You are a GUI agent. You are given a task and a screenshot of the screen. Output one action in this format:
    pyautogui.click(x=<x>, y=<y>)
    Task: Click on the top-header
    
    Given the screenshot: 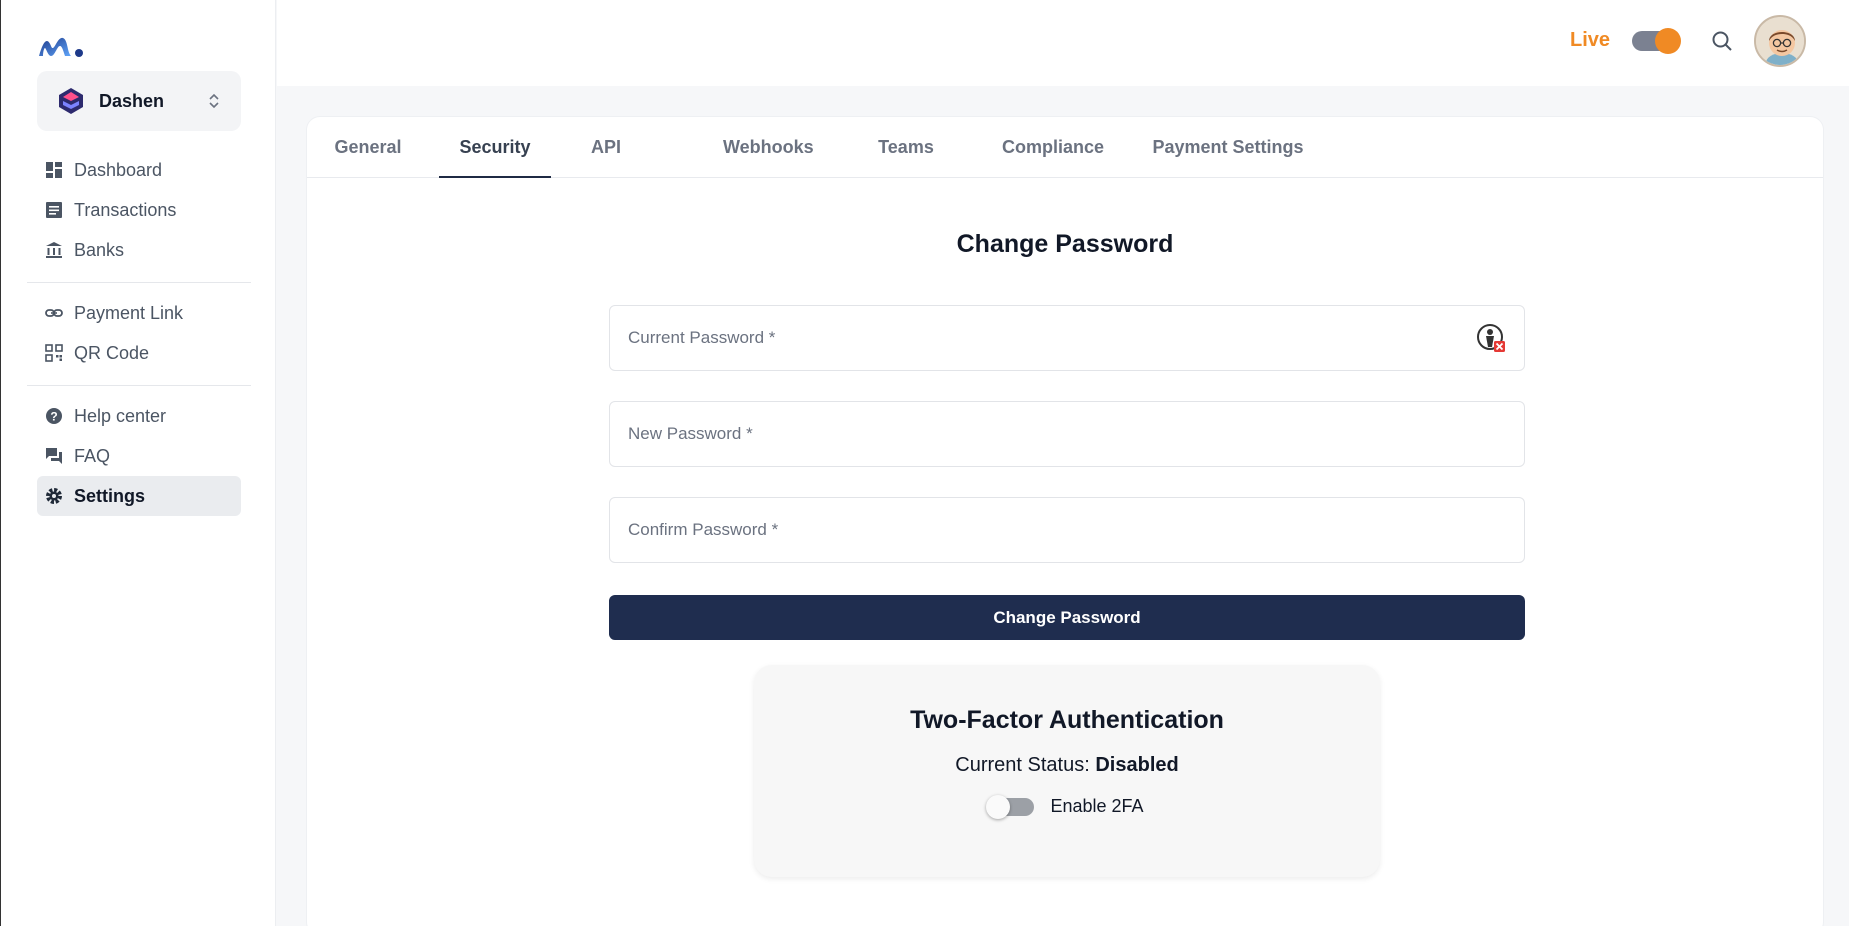 What is the action you would take?
    pyautogui.click(x=1063, y=43)
    